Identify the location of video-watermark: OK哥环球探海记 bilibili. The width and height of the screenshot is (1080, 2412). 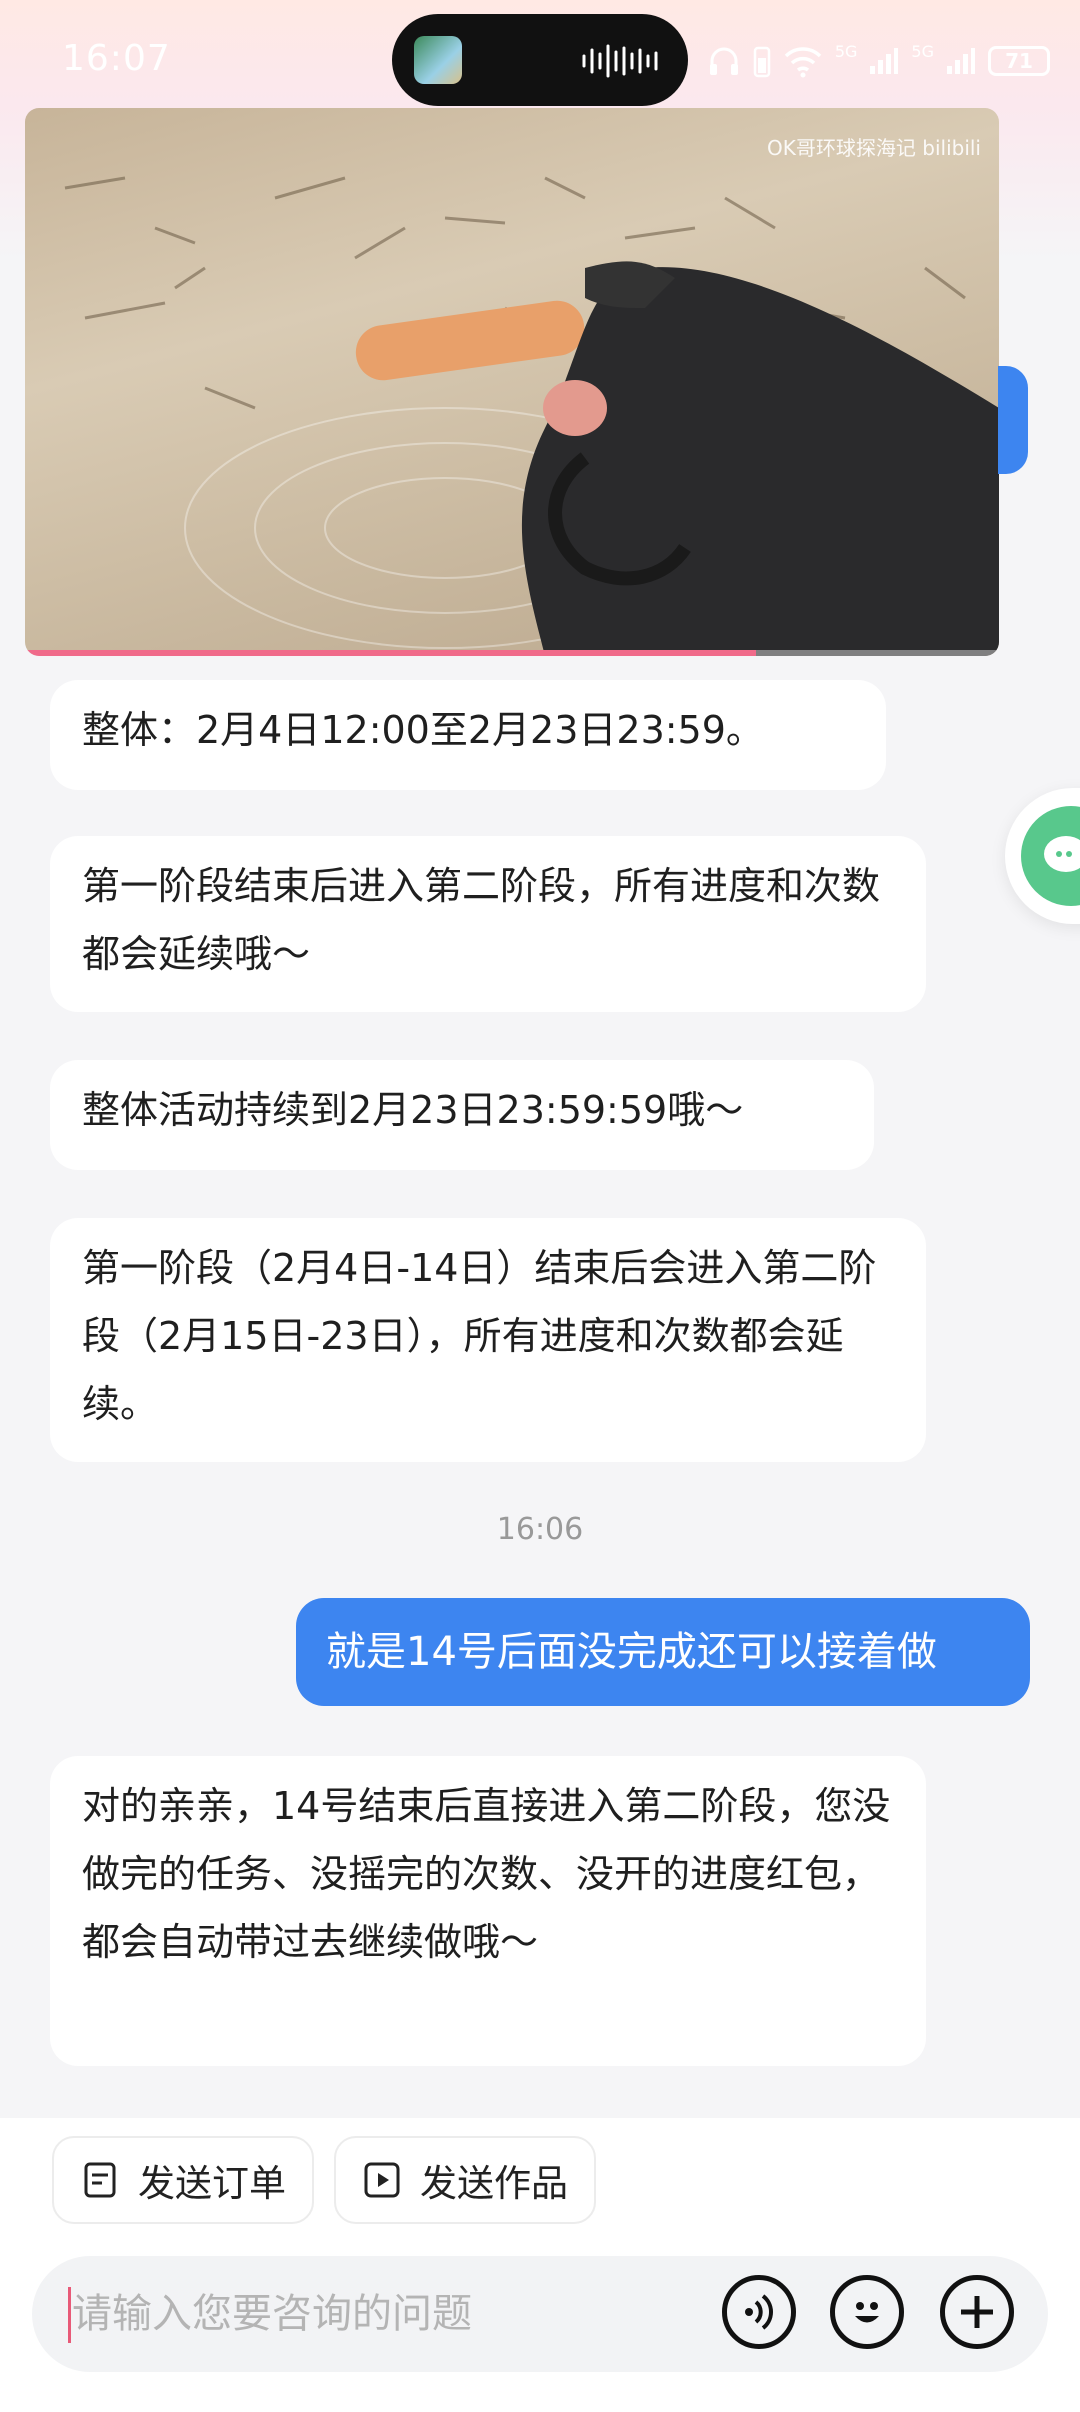
(874, 148).